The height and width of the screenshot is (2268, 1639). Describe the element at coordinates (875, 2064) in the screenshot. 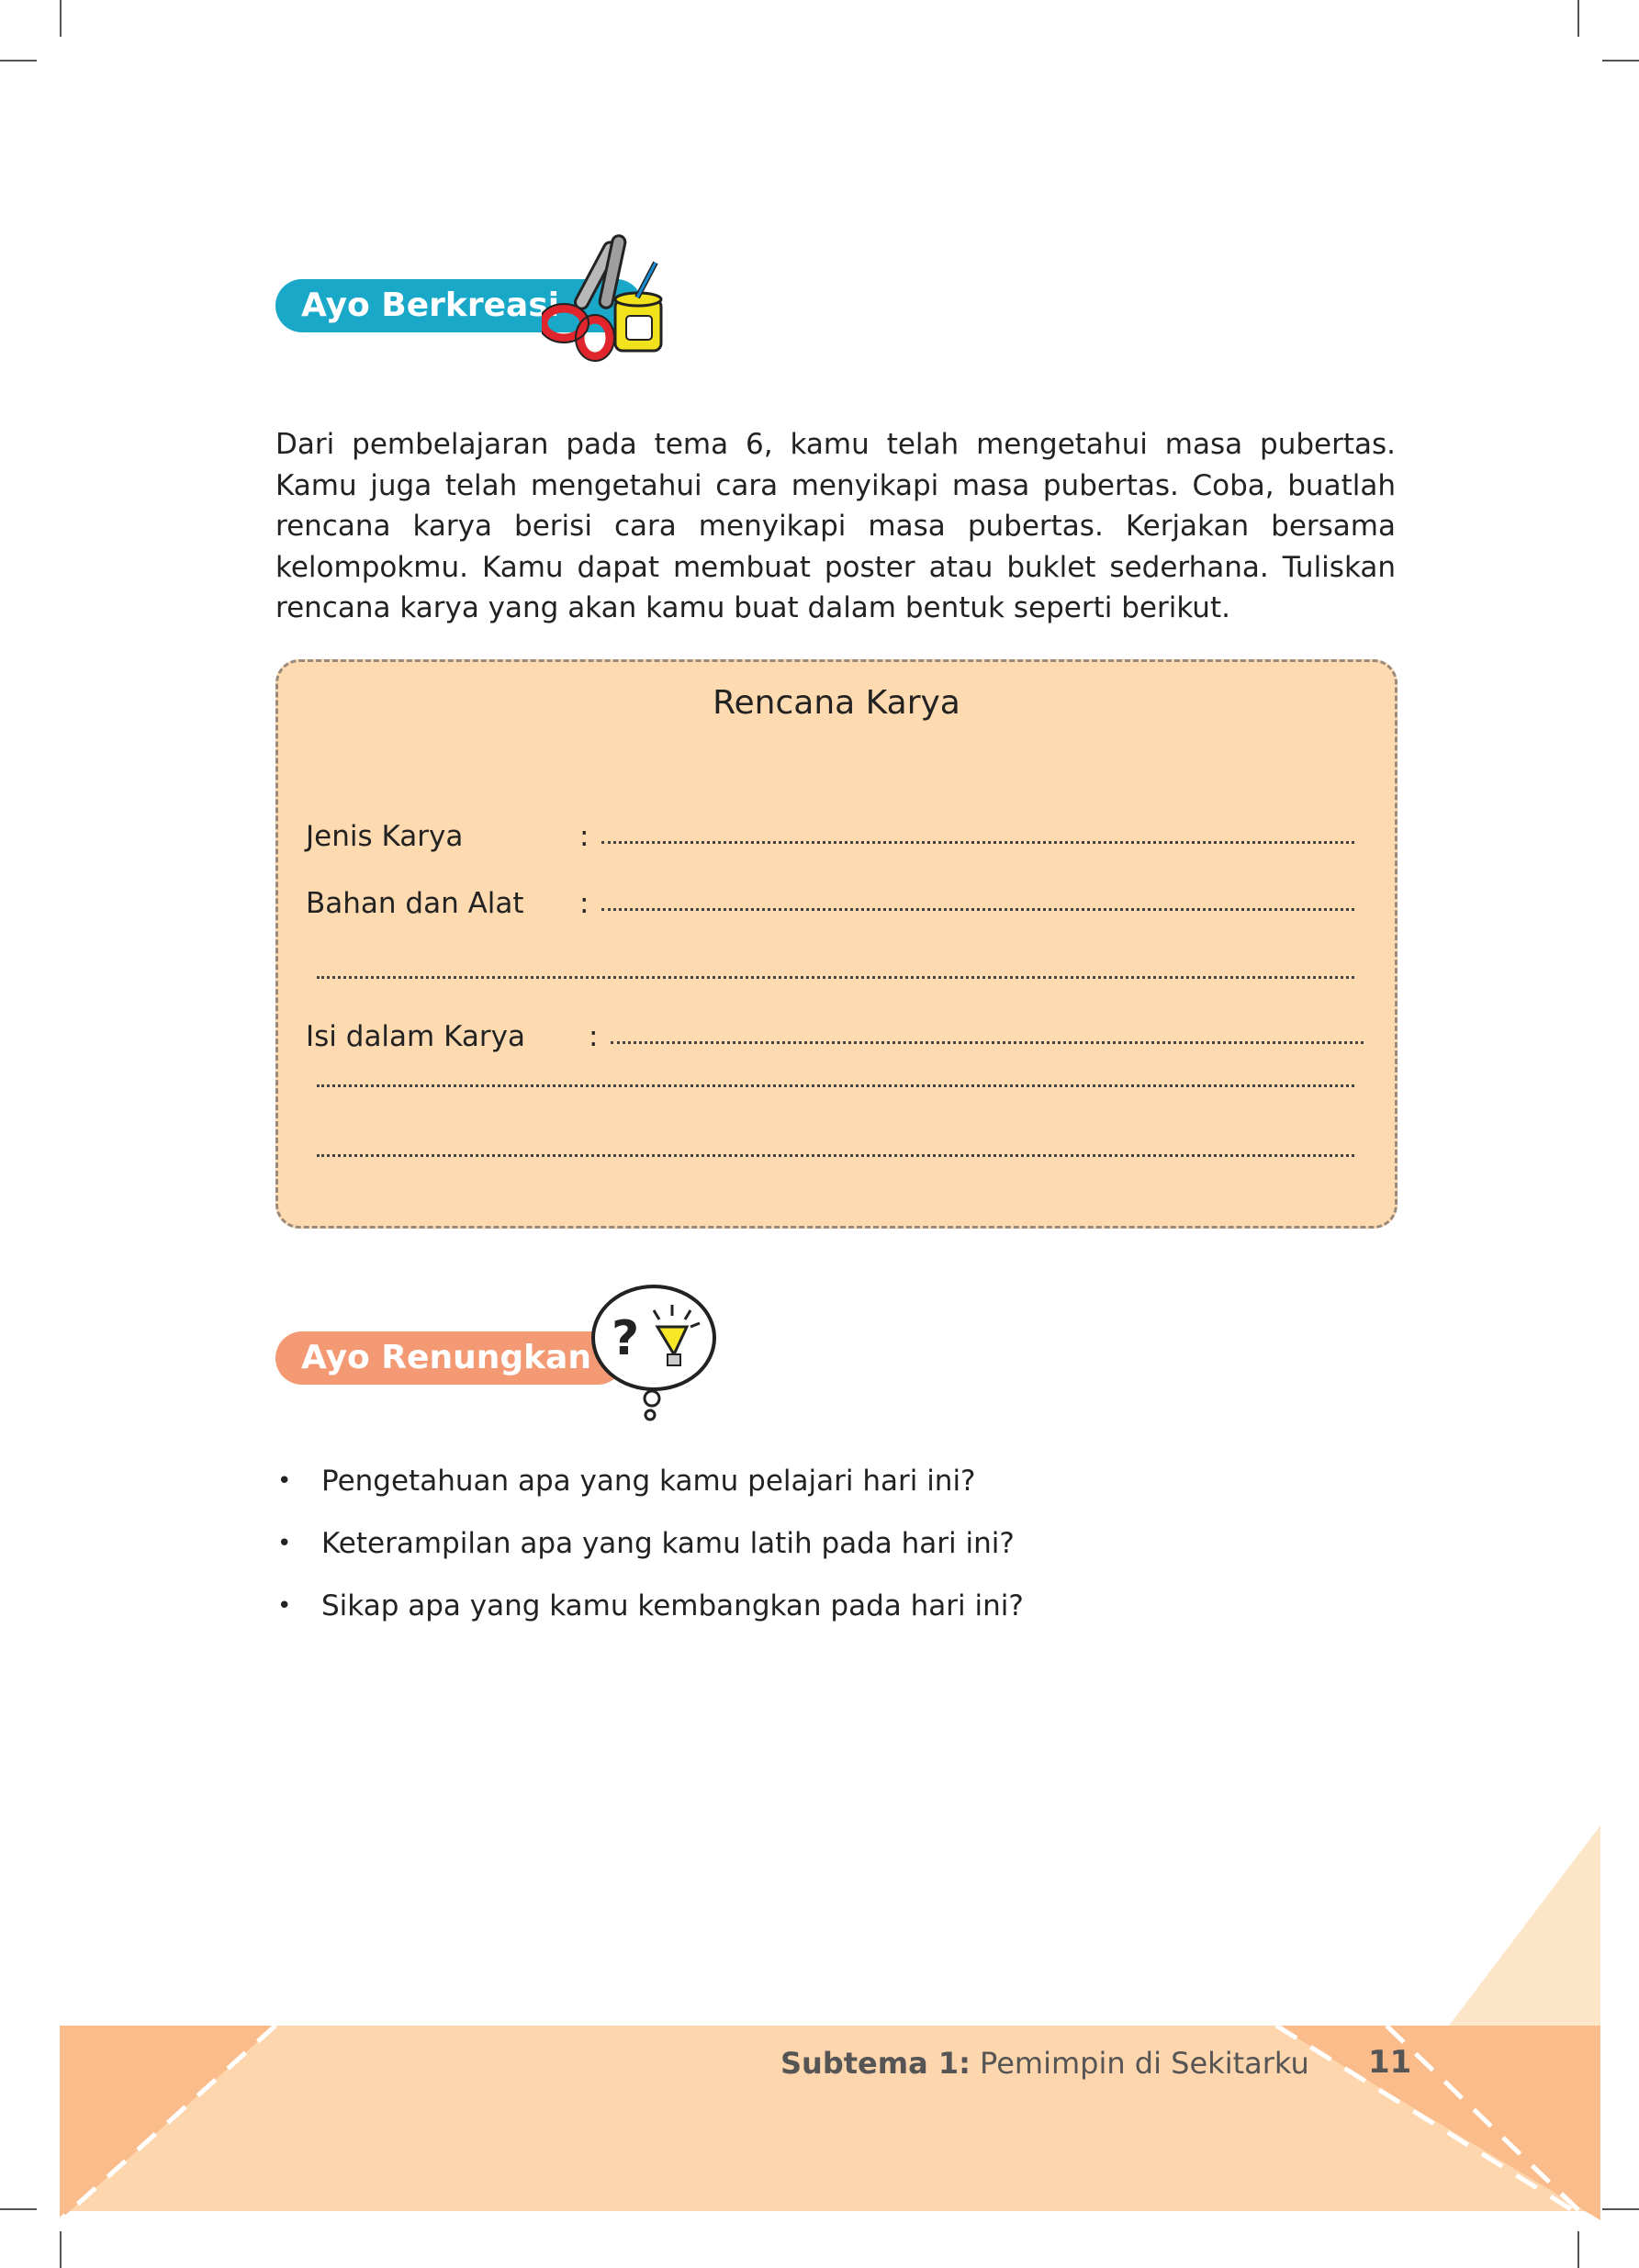

I see `footer-subtheme-label: Subtema 1:` at that location.